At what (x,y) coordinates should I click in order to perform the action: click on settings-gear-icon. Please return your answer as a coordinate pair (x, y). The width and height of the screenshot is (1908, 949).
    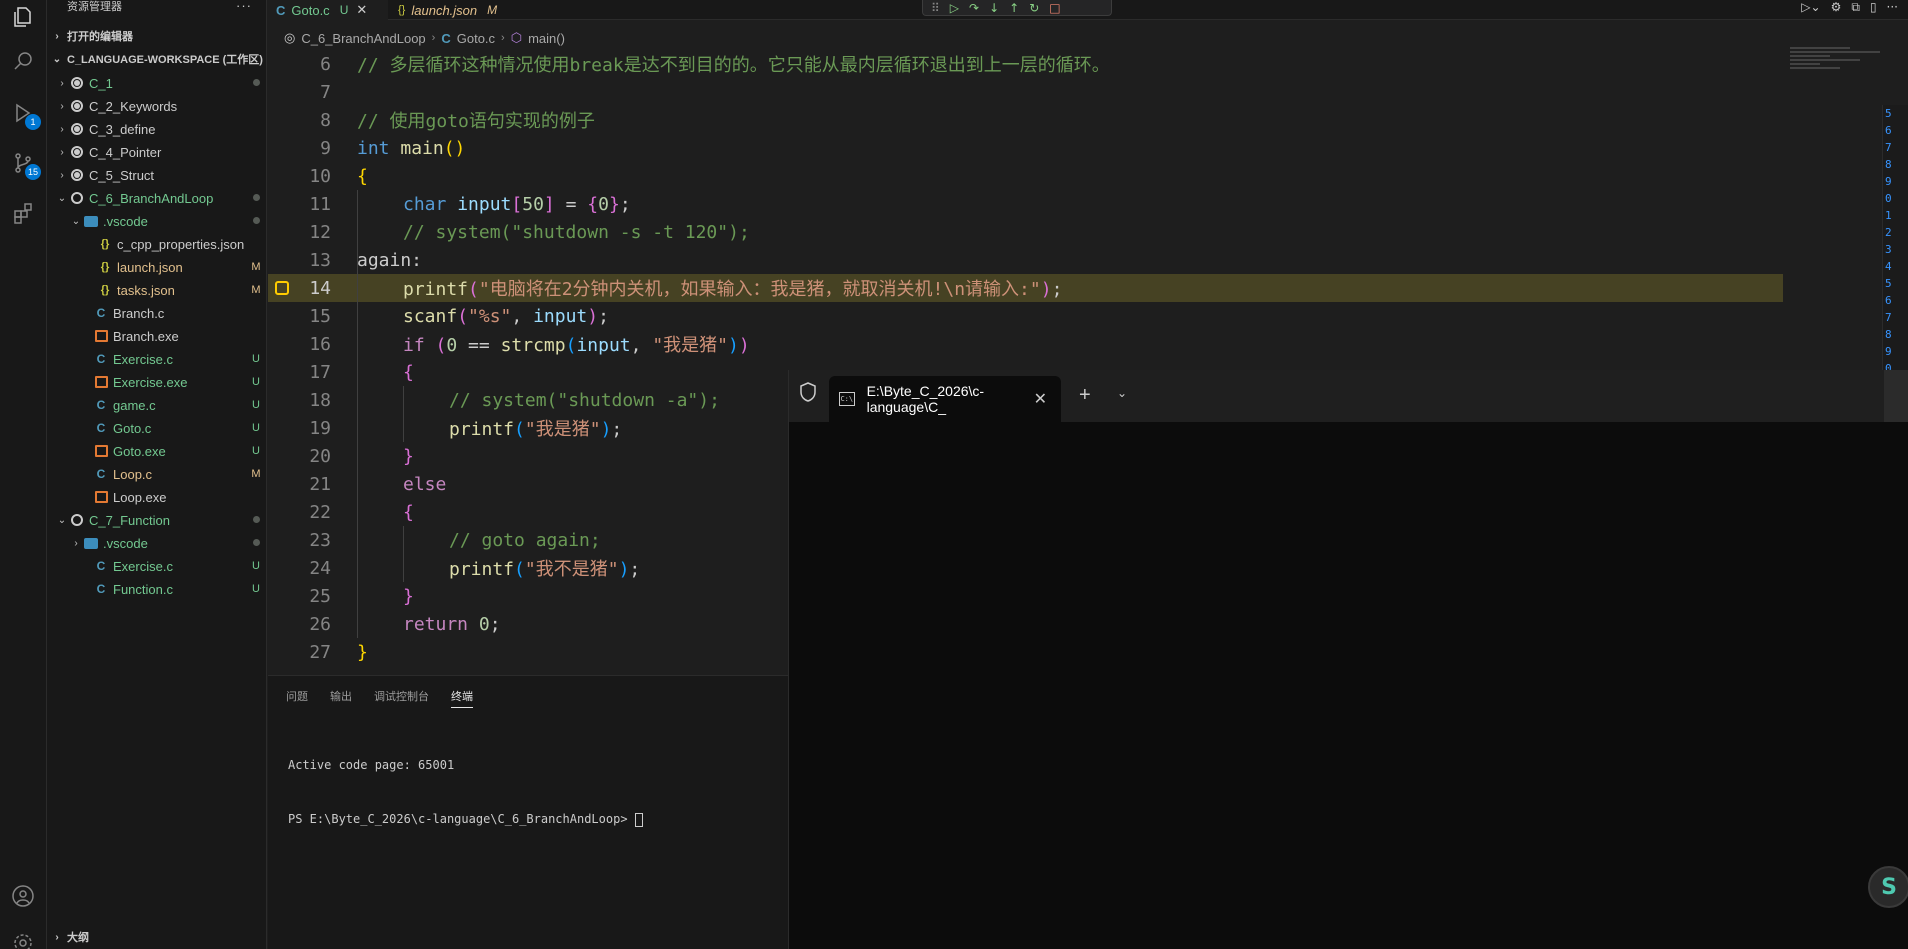
    Looking at the image, I should click on (23, 939).